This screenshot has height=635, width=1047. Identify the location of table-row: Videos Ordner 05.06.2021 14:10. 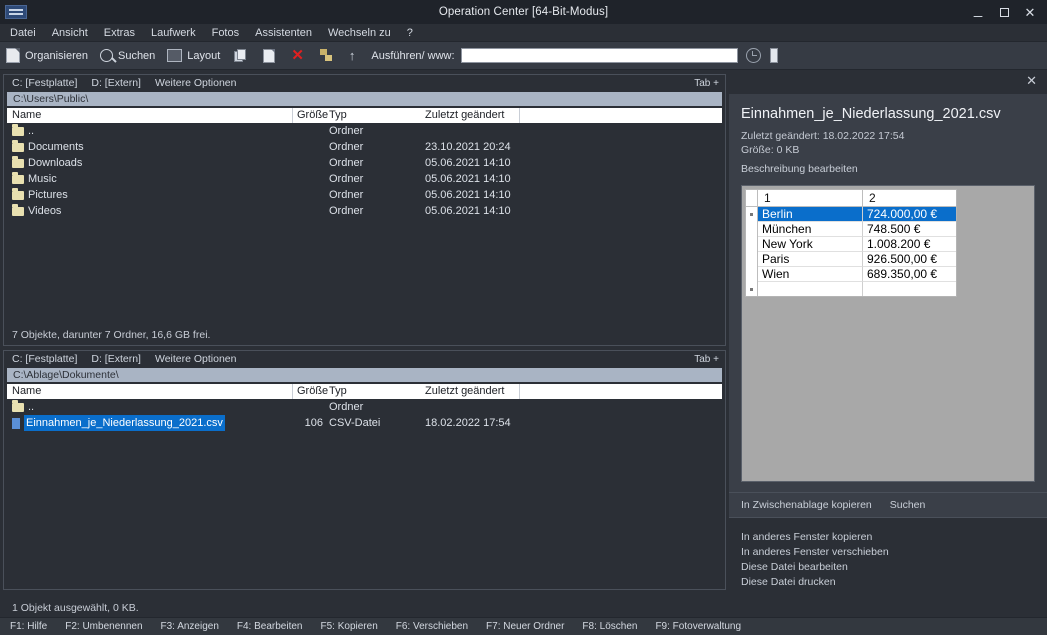
(364, 211).